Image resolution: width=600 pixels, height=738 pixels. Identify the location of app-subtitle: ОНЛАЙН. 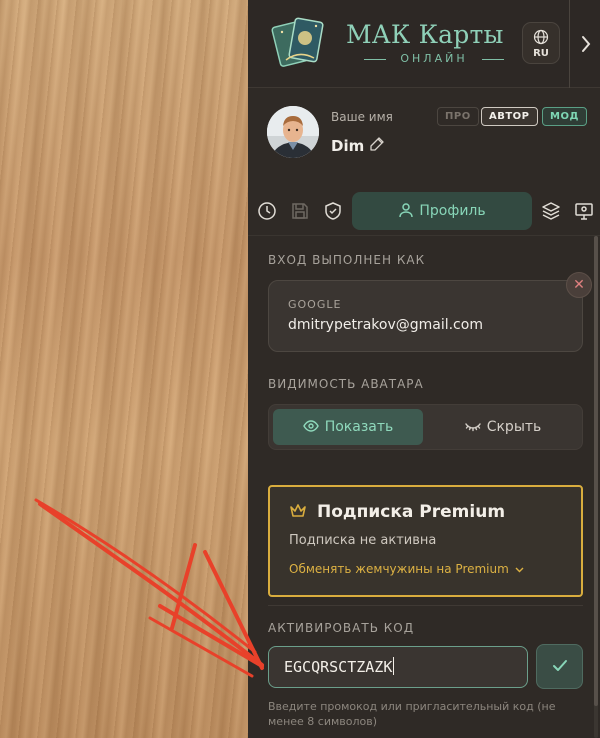
(434, 58).